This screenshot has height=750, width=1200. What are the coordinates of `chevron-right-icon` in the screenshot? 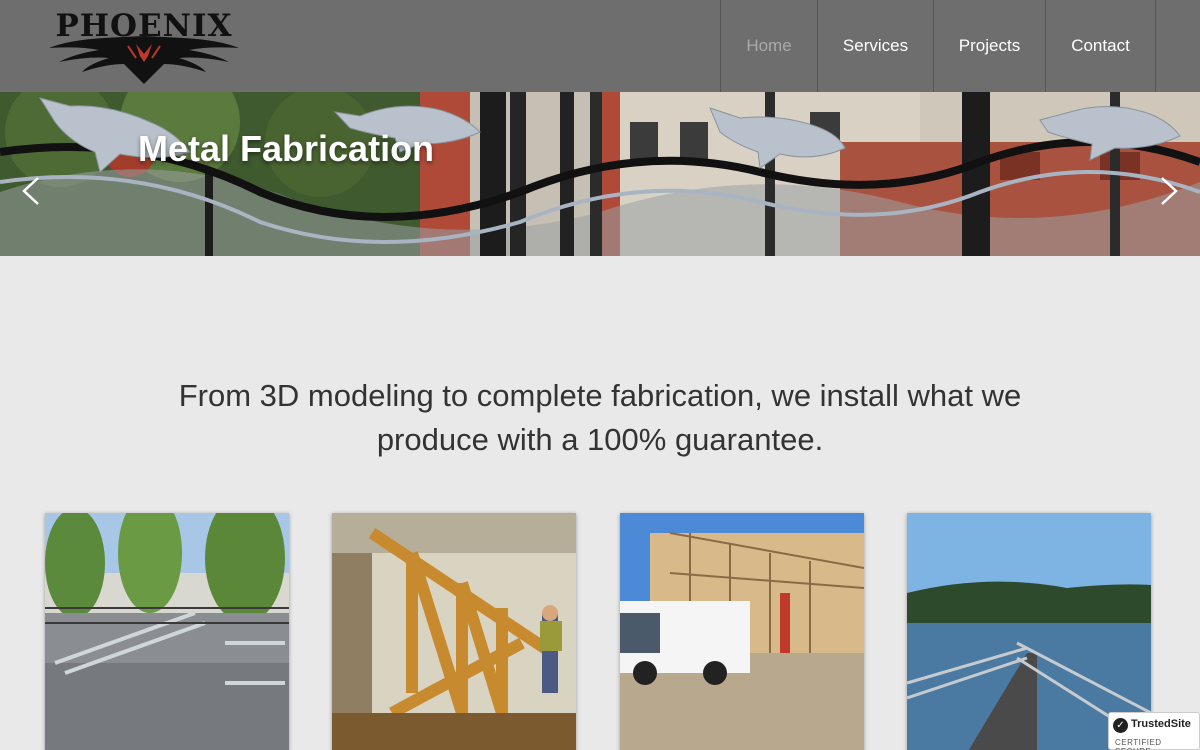 It's located at (1169, 191).